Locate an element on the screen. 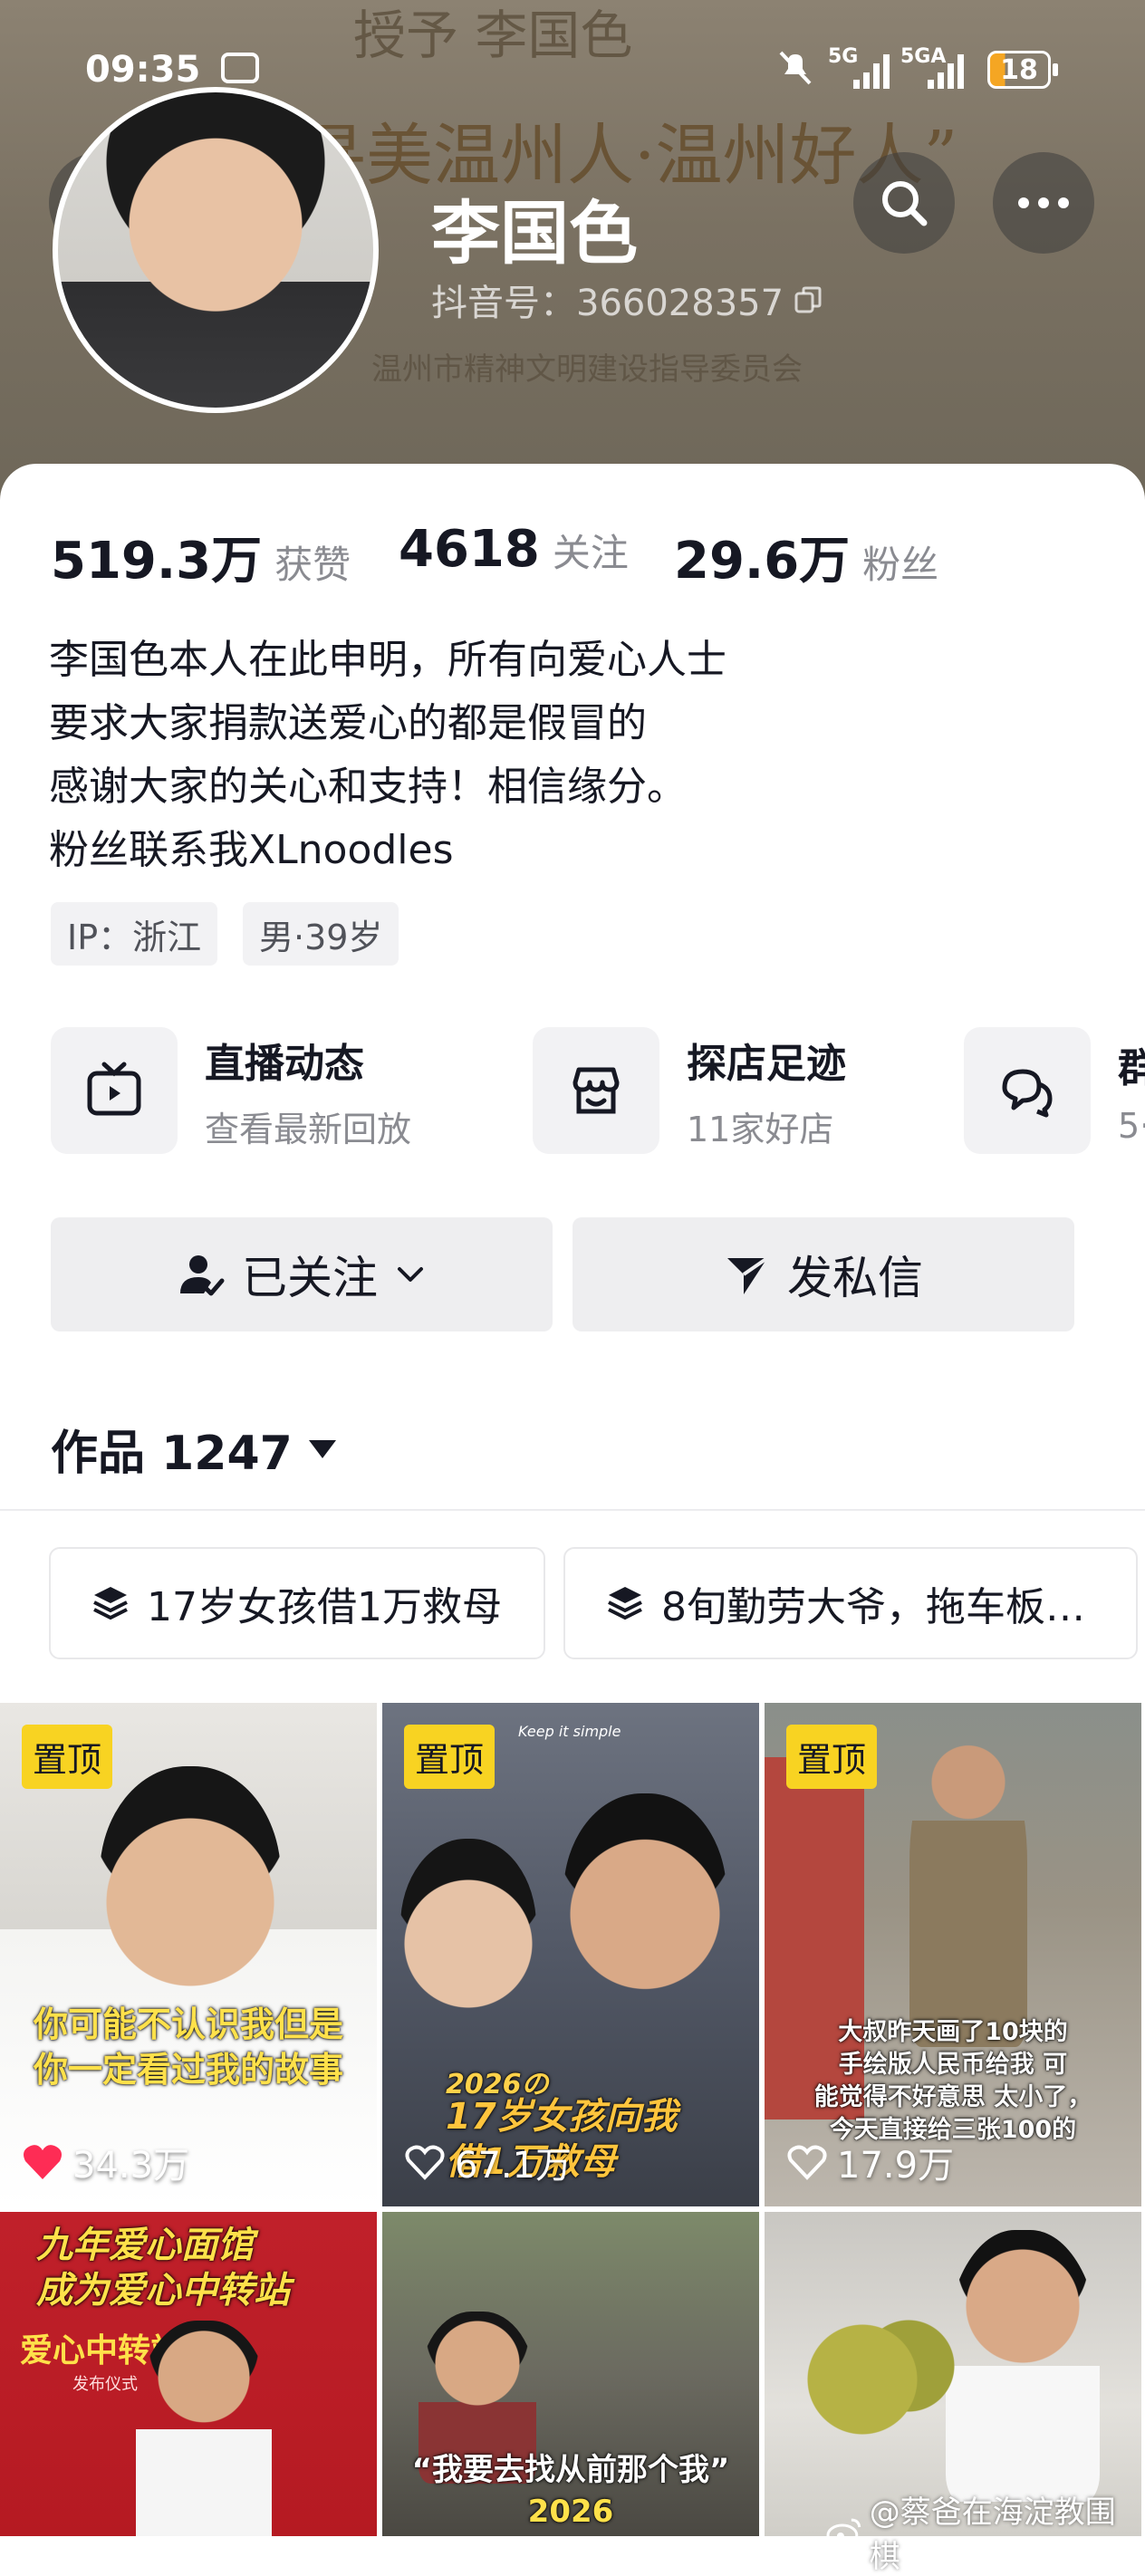 The image size is (1145, 2576). tv-icon is located at coordinates (114, 1089).